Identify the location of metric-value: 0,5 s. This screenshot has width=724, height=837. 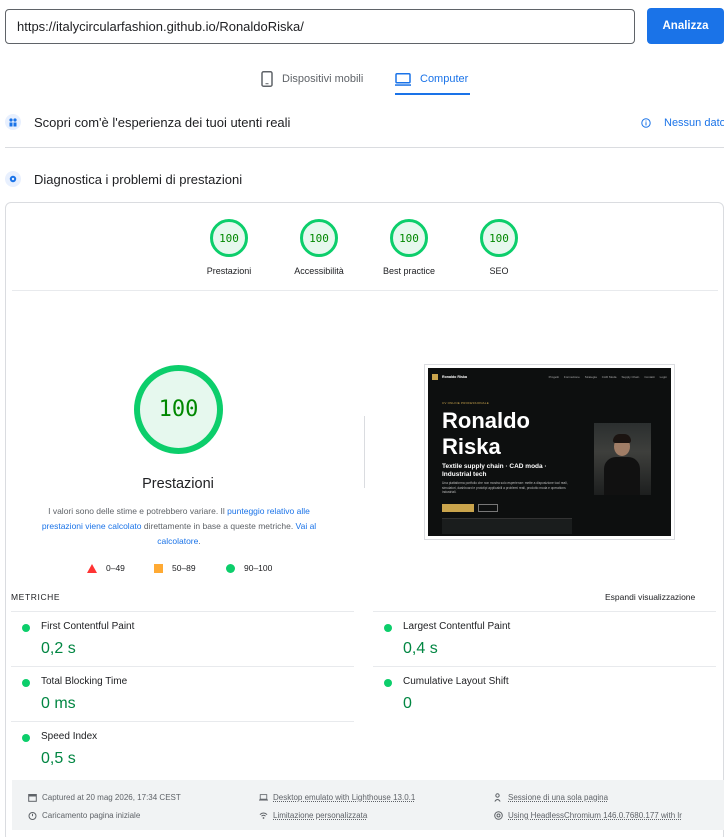
(58, 758).